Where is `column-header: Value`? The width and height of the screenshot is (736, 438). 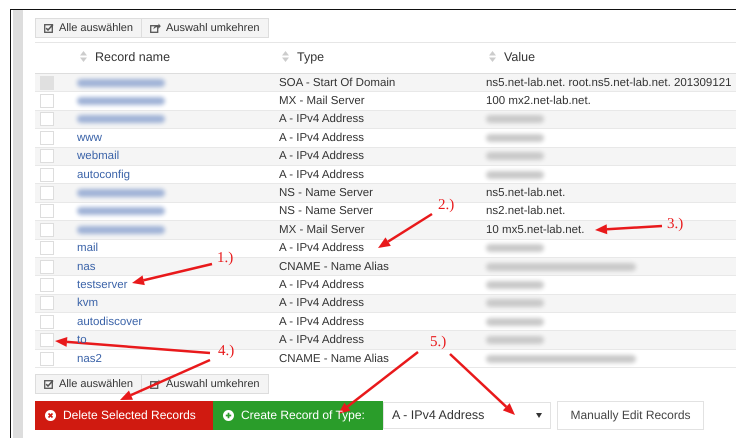 column-header: Value is located at coordinates (512, 57).